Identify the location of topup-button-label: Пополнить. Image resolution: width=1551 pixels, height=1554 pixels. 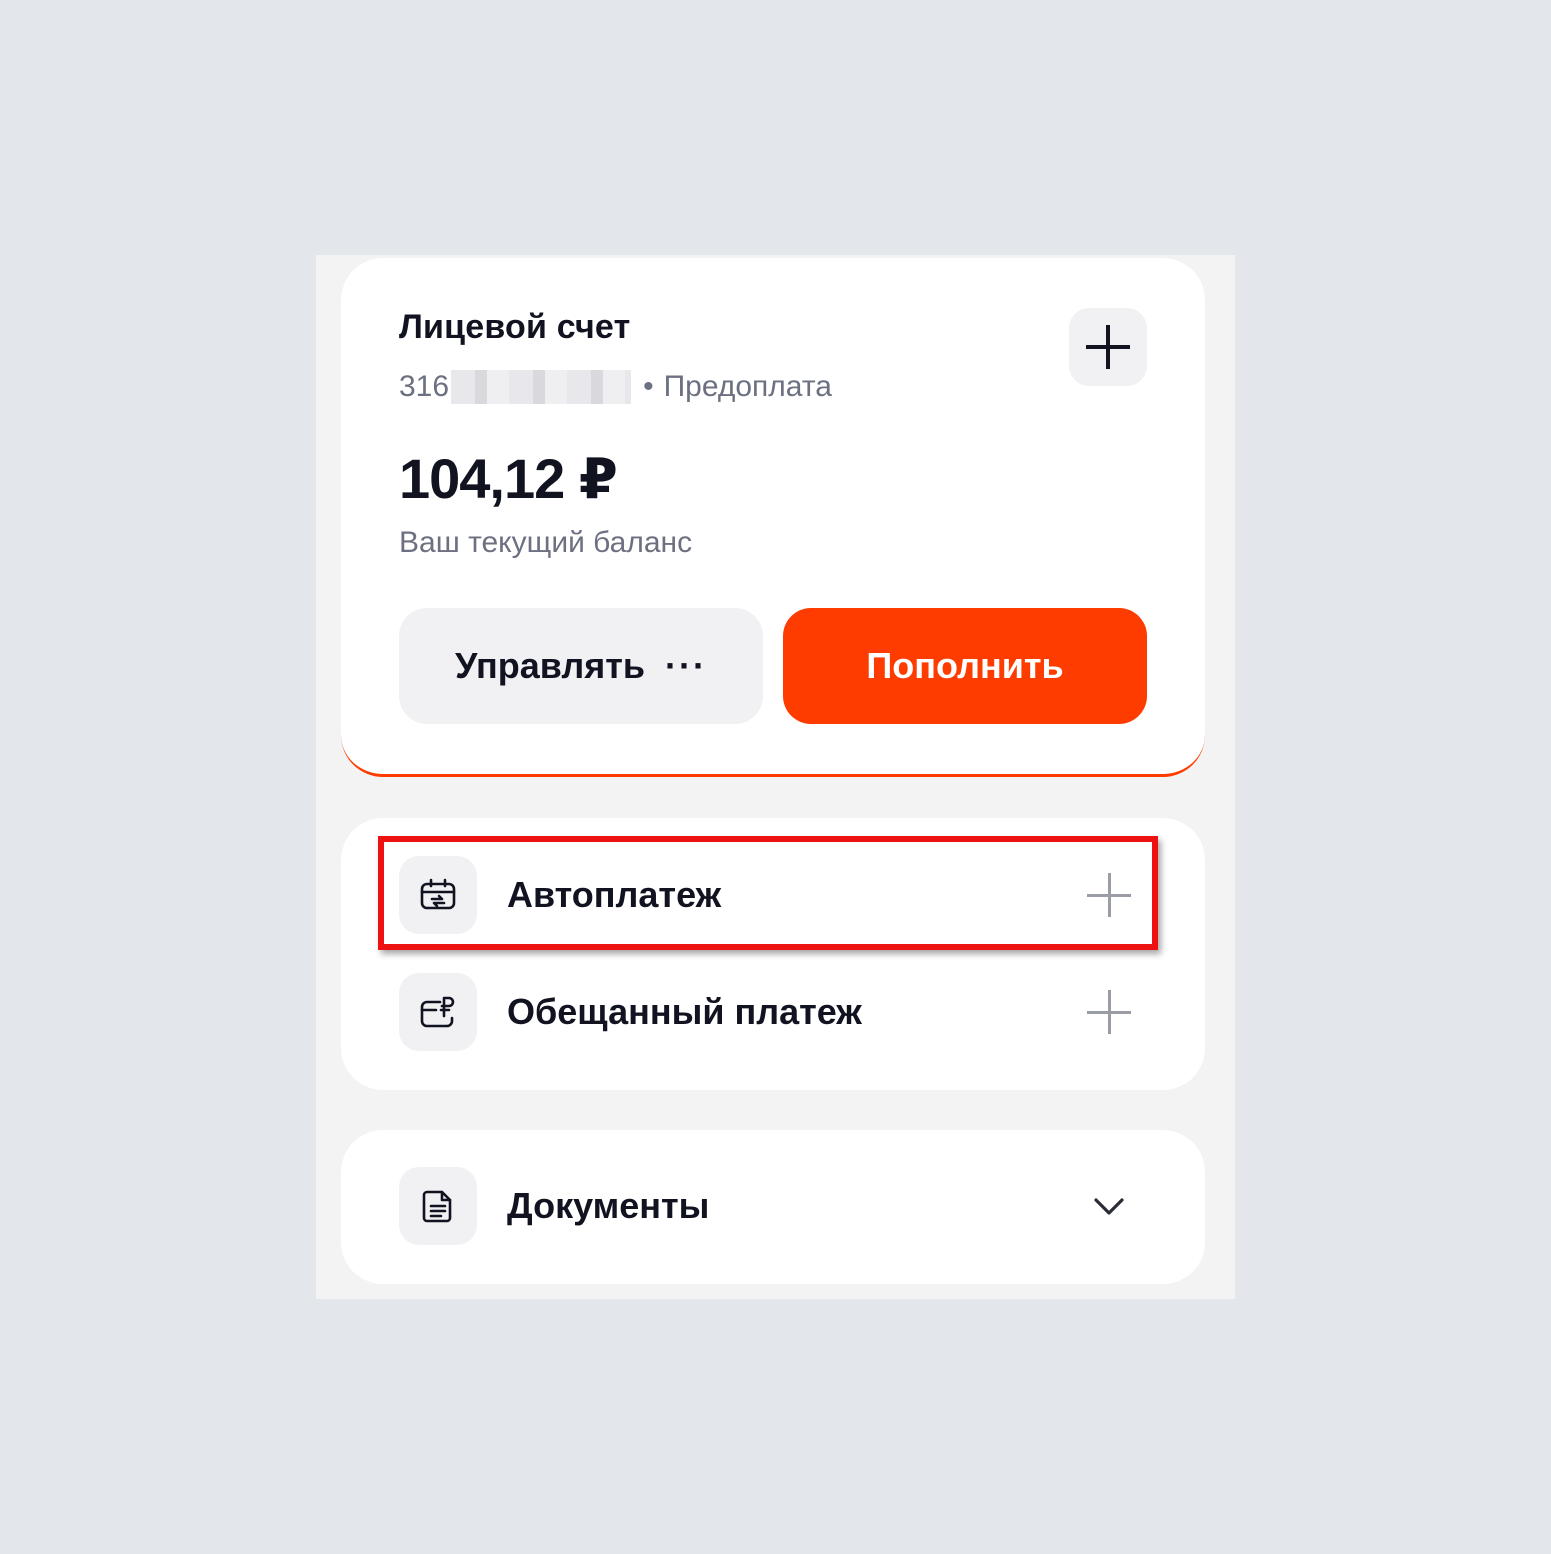
(965, 665).